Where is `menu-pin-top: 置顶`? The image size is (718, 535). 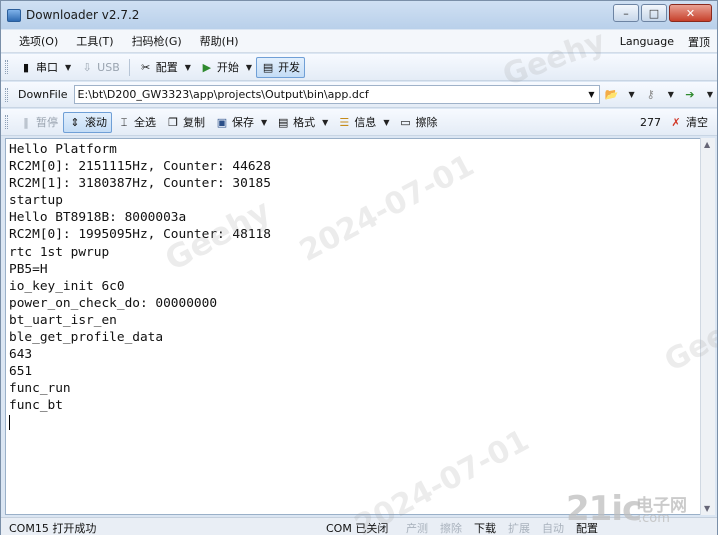
menu-pin-top: 置顶 is located at coordinates (699, 42).